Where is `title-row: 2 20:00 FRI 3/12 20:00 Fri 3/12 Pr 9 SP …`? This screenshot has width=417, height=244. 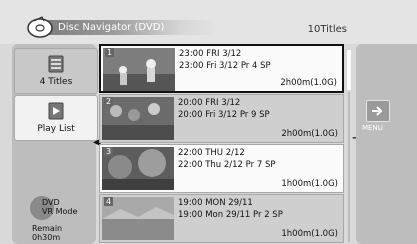 title-row: 2 20:00 FRI 3/12 20:00 Fri 3/12 Pr 9 SP … is located at coordinates (221, 118).